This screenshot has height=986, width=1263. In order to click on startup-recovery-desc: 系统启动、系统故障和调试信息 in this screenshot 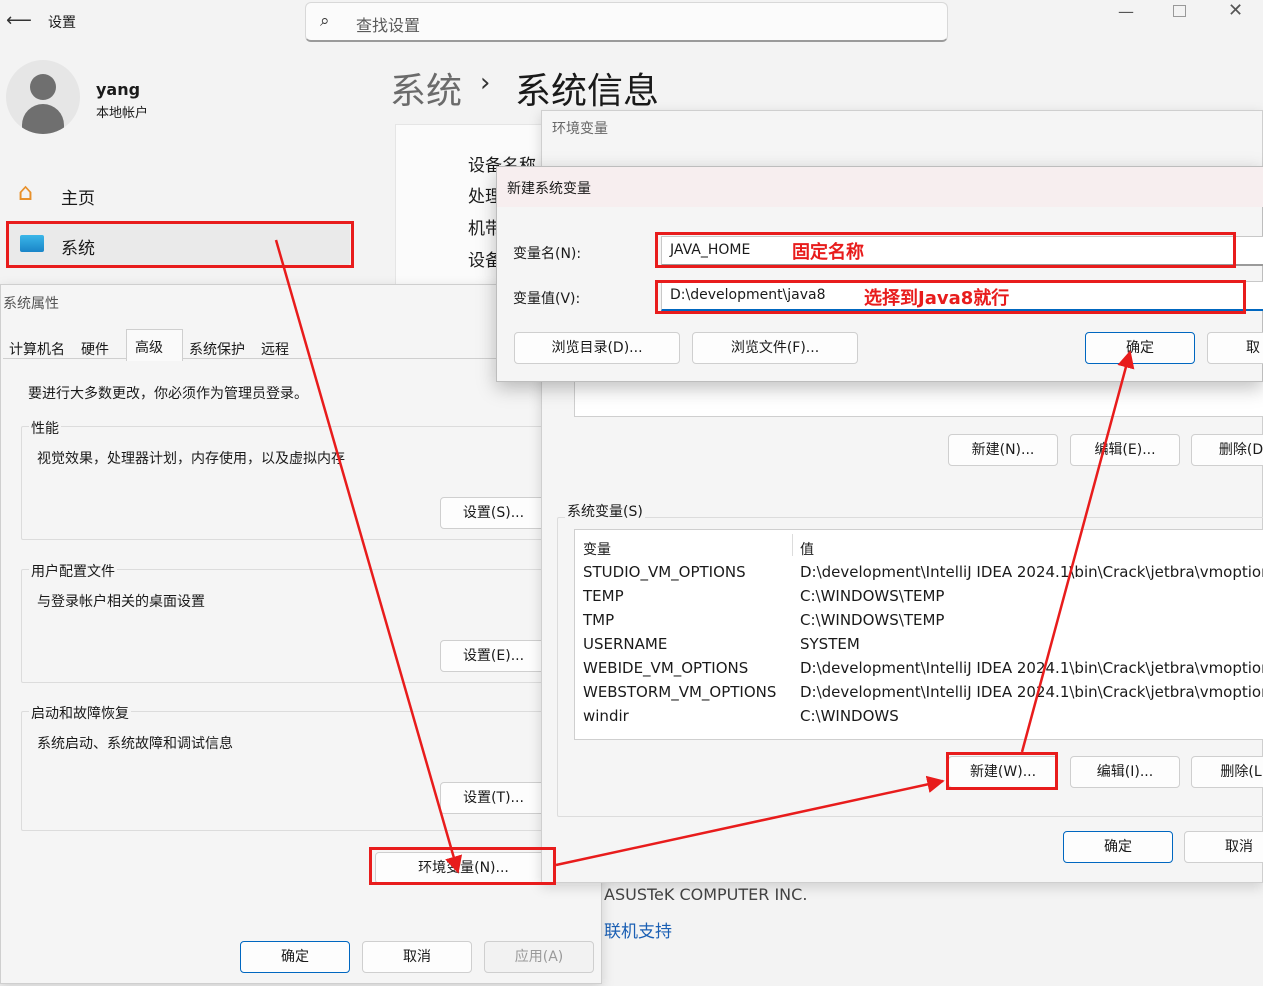, I will do `click(135, 744)`.